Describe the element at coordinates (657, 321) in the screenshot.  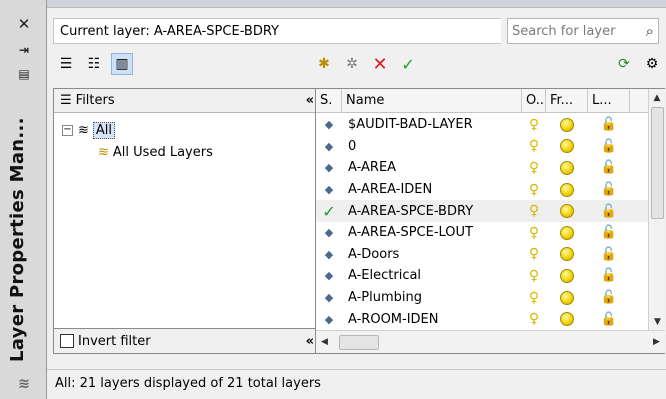
I see `scroll-down-icon: ▼` at that location.